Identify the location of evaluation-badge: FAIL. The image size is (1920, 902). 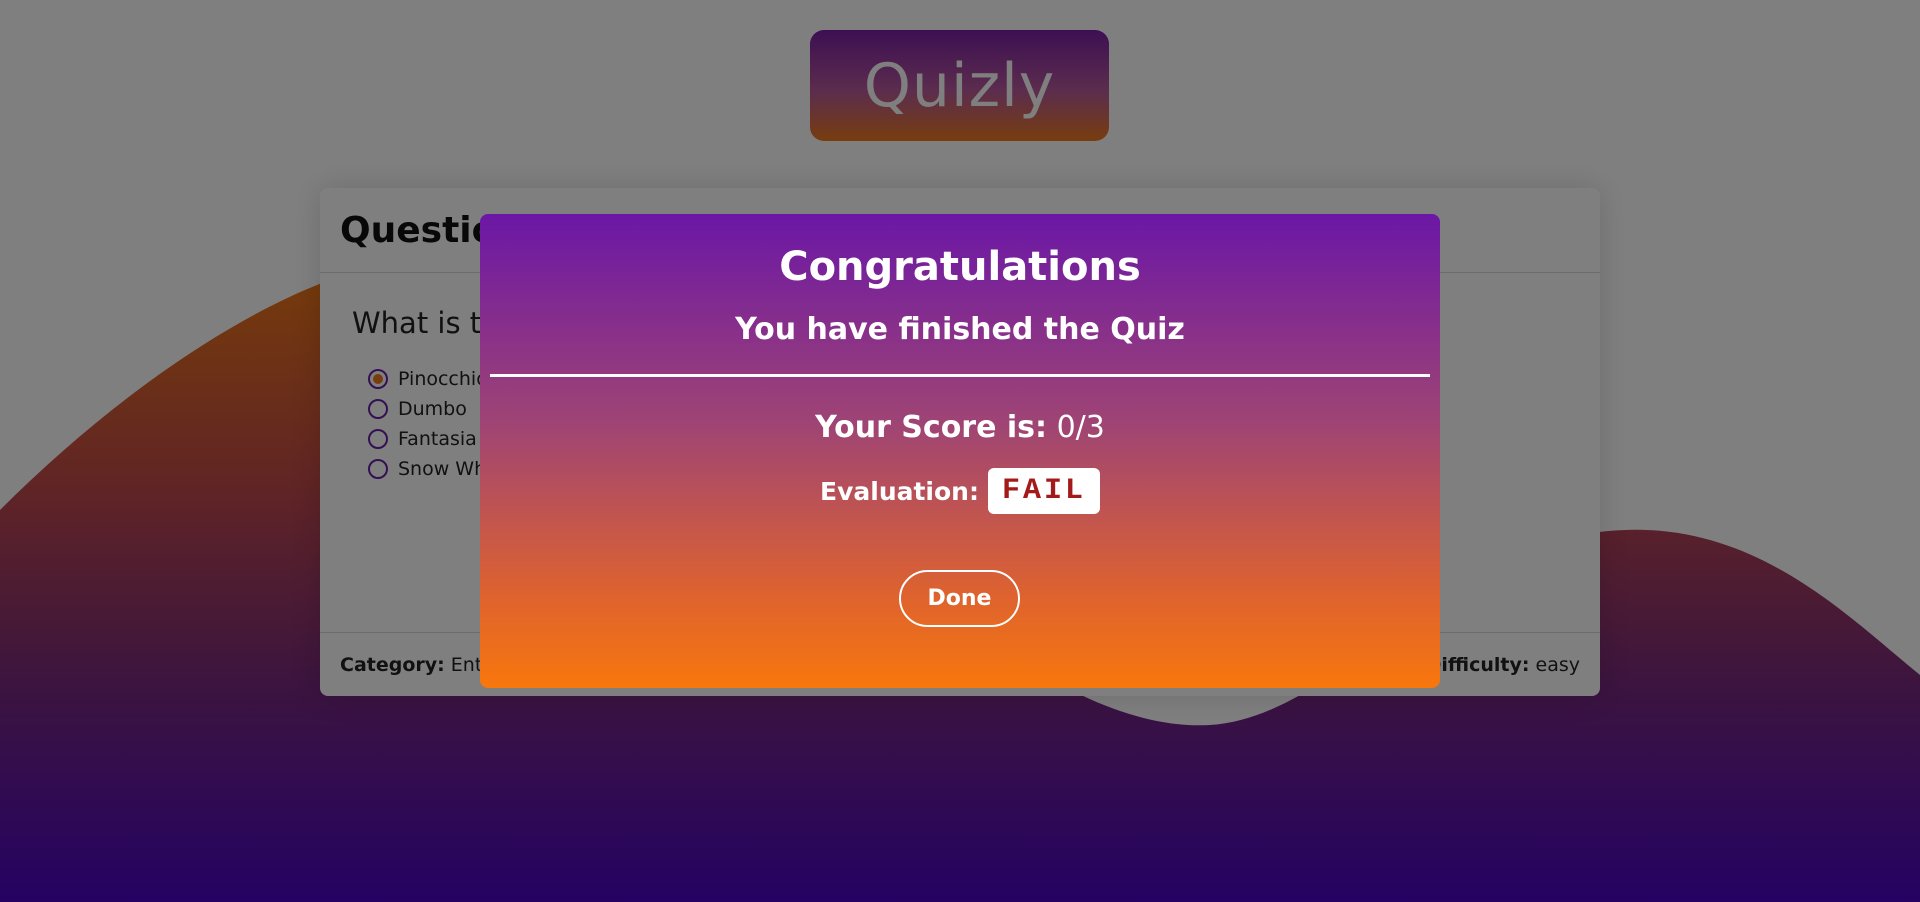
(1043, 491).